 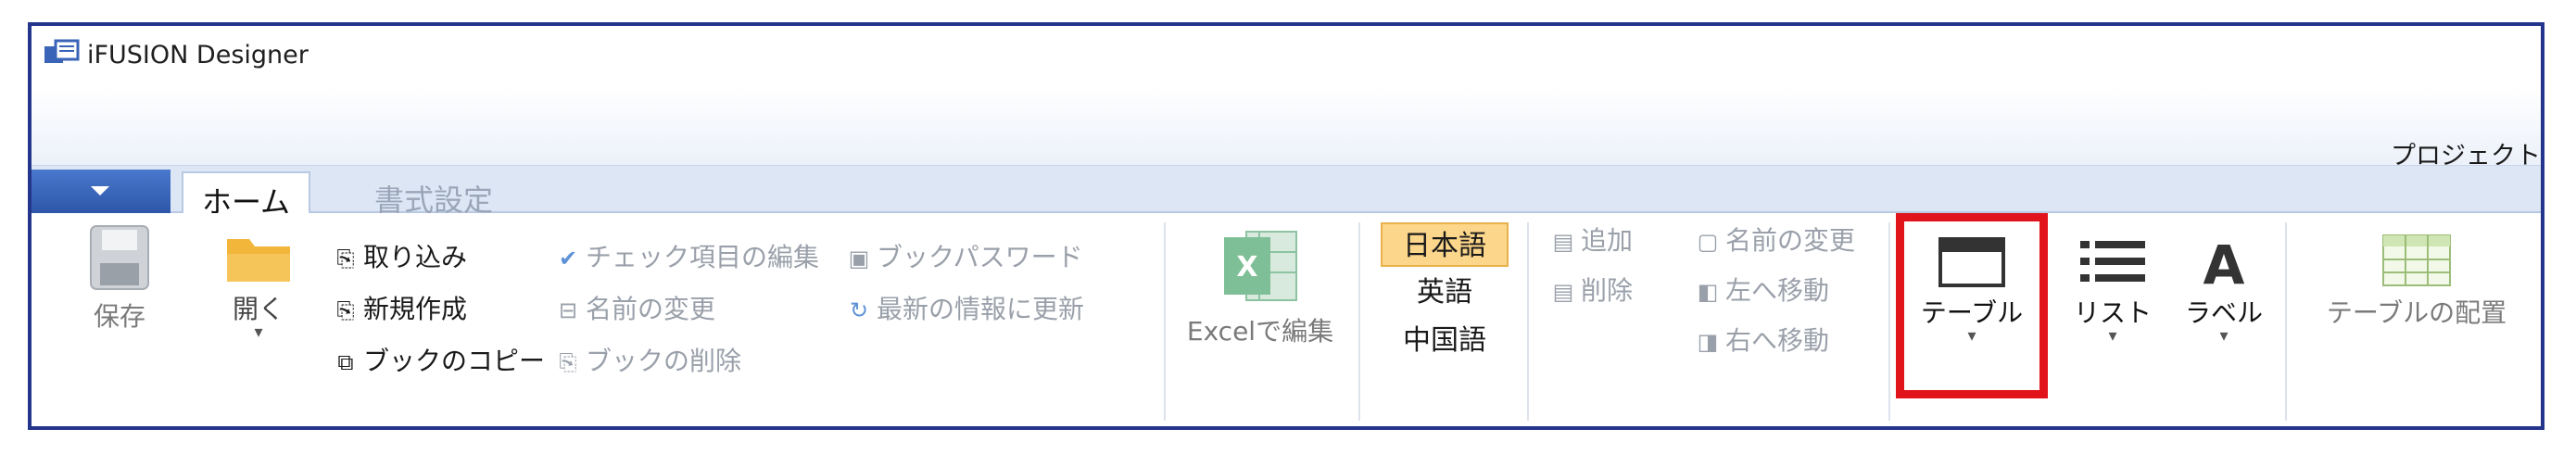 I want to click on table-grid-icon, so click(x=2416, y=260).